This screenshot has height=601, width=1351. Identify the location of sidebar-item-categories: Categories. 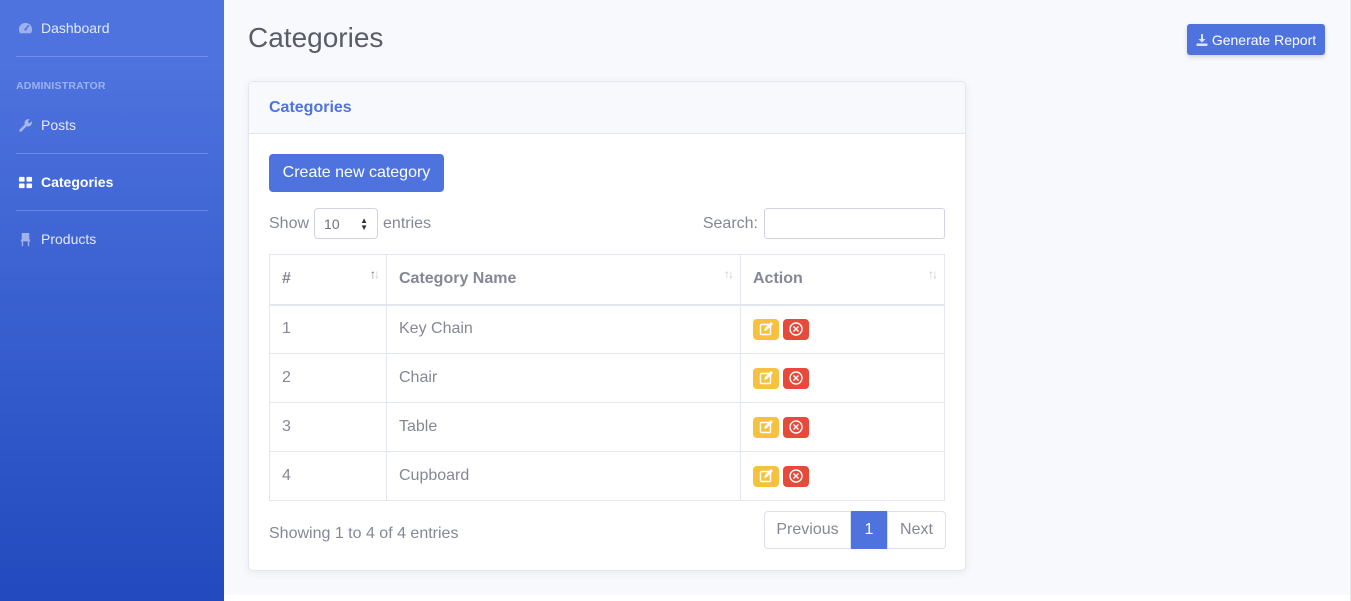
(112, 182).